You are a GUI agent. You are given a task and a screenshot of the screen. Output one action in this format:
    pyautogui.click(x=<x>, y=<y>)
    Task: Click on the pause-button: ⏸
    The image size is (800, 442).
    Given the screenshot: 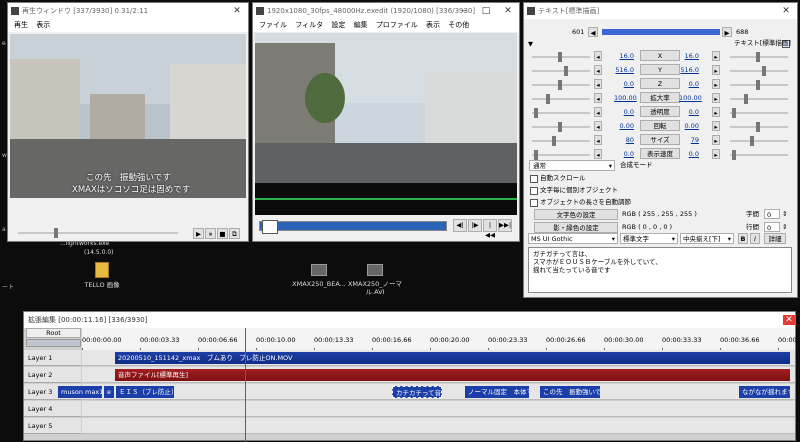 What is the action you would take?
    pyautogui.click(x=210, y=233)
    